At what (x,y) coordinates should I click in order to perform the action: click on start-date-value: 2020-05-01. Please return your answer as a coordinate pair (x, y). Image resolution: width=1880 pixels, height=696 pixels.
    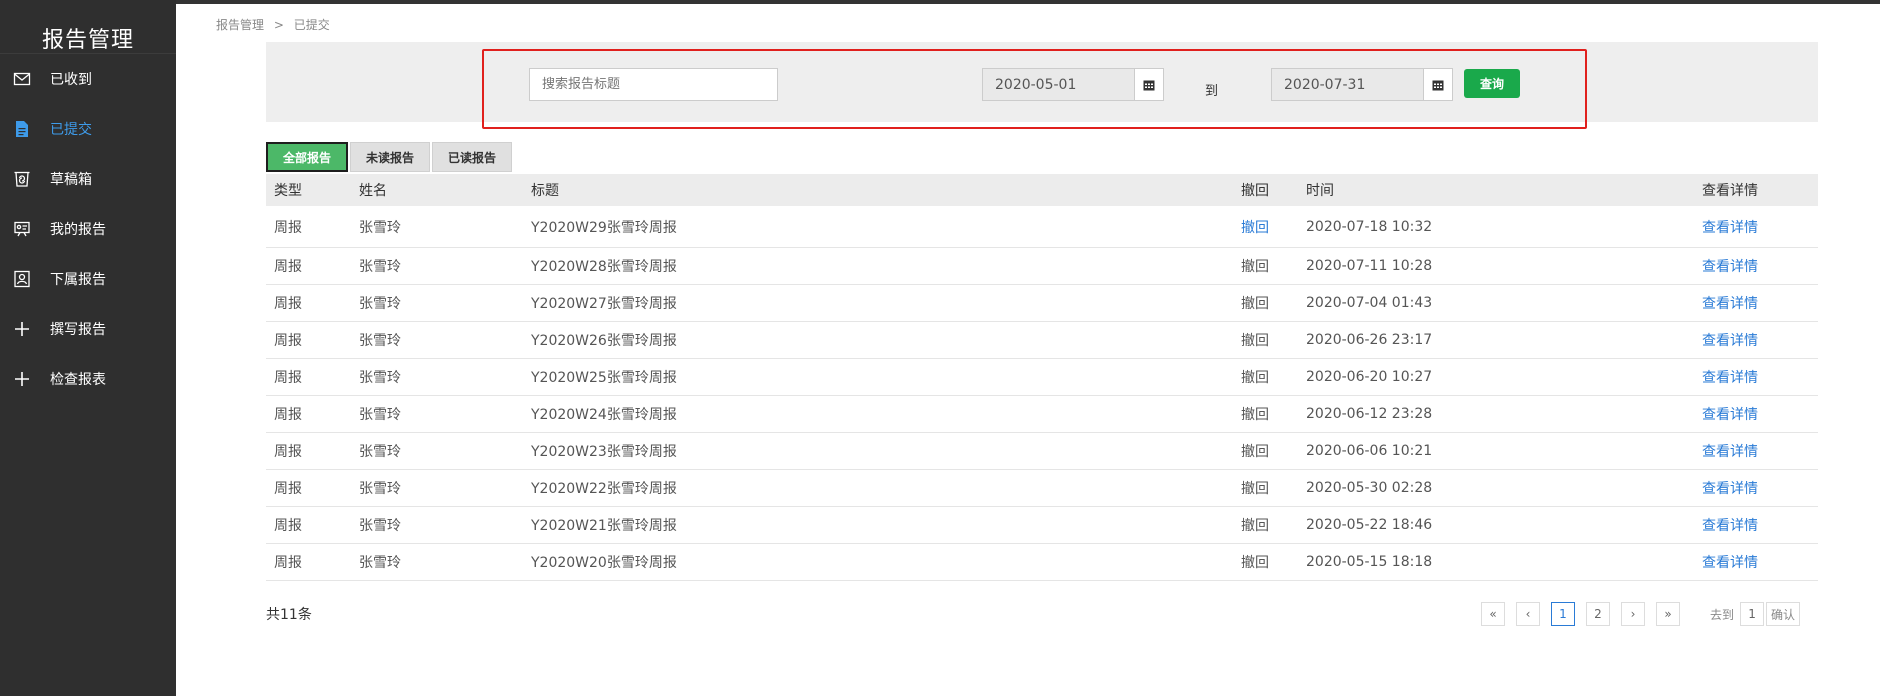
    Looking at the image, I should click on (1036, 84).